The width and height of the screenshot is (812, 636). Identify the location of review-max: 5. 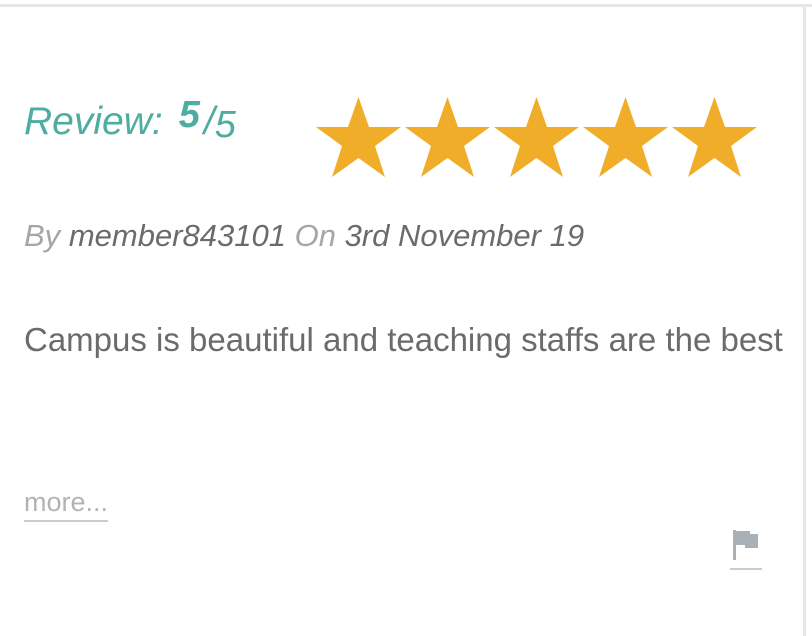
(225, 125).